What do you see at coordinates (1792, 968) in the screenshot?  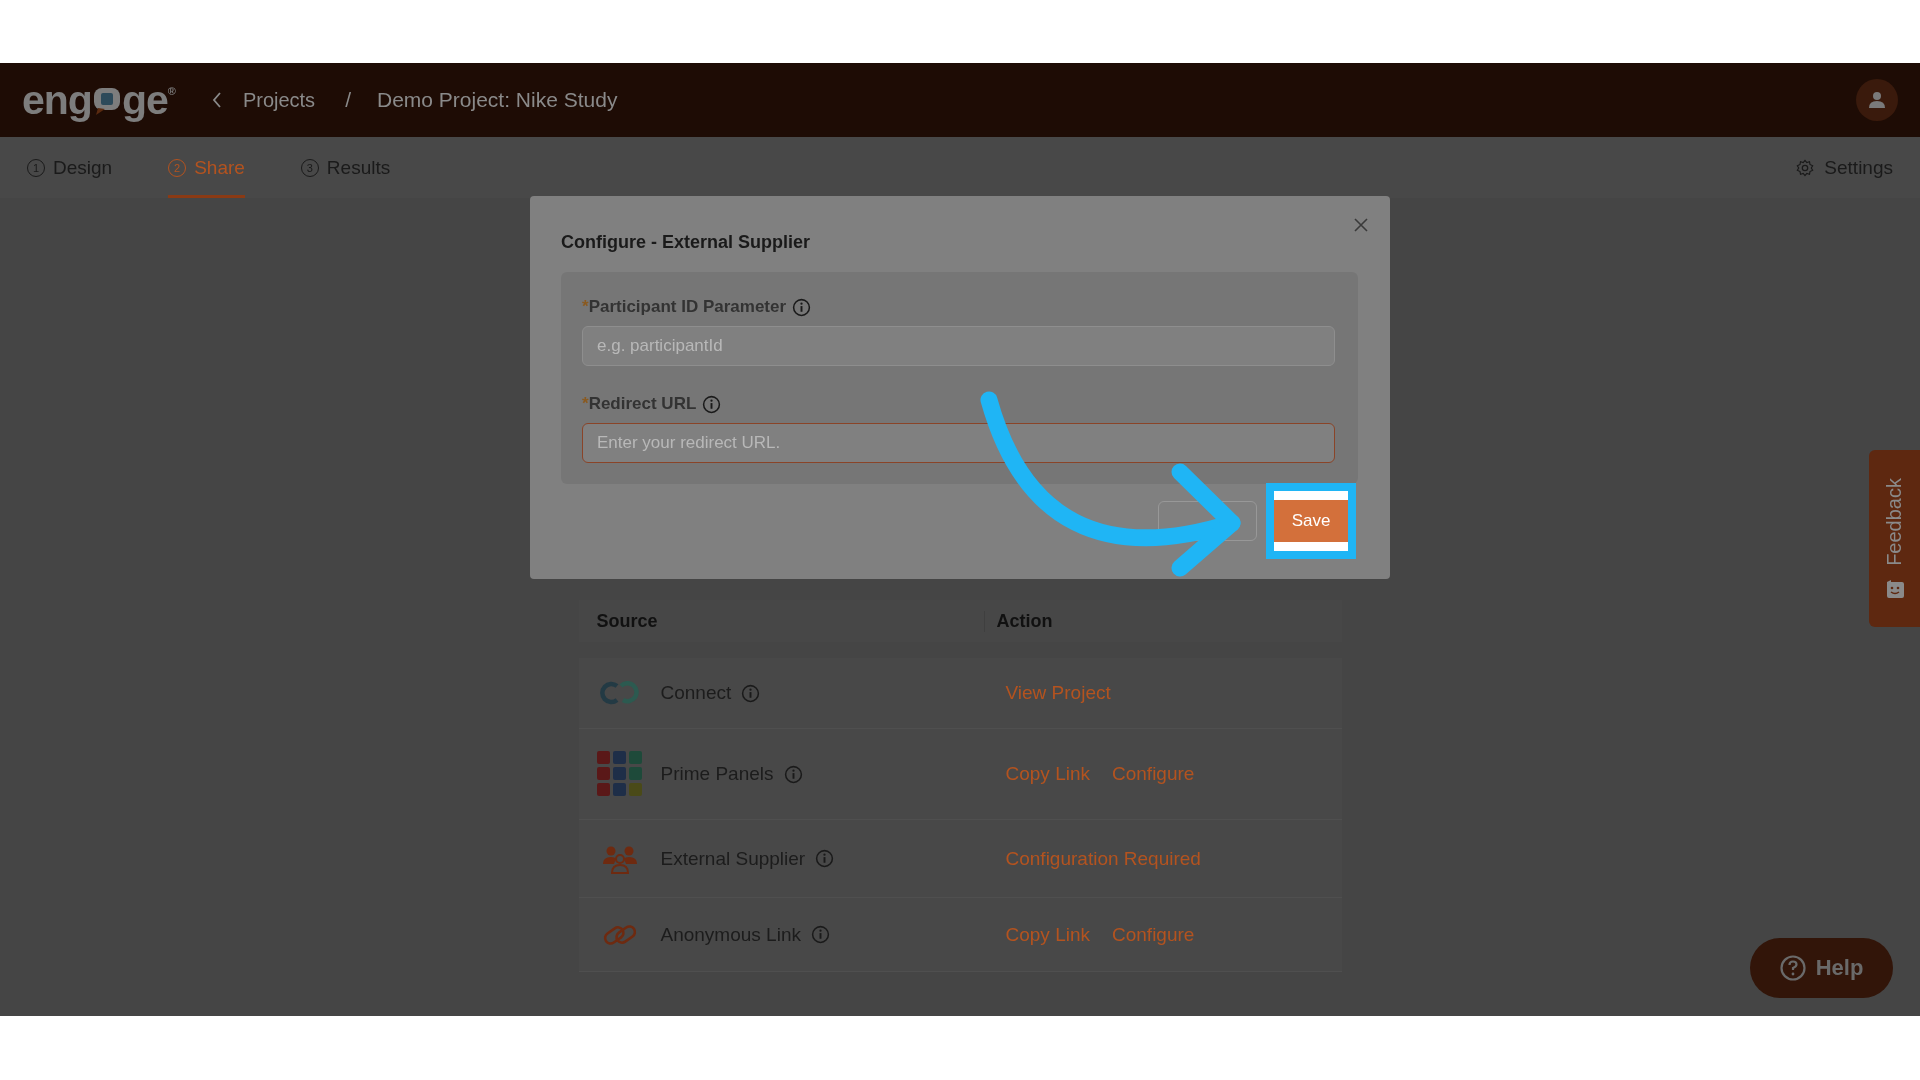 I see `help-icon` at bounding box center [1792, 968].